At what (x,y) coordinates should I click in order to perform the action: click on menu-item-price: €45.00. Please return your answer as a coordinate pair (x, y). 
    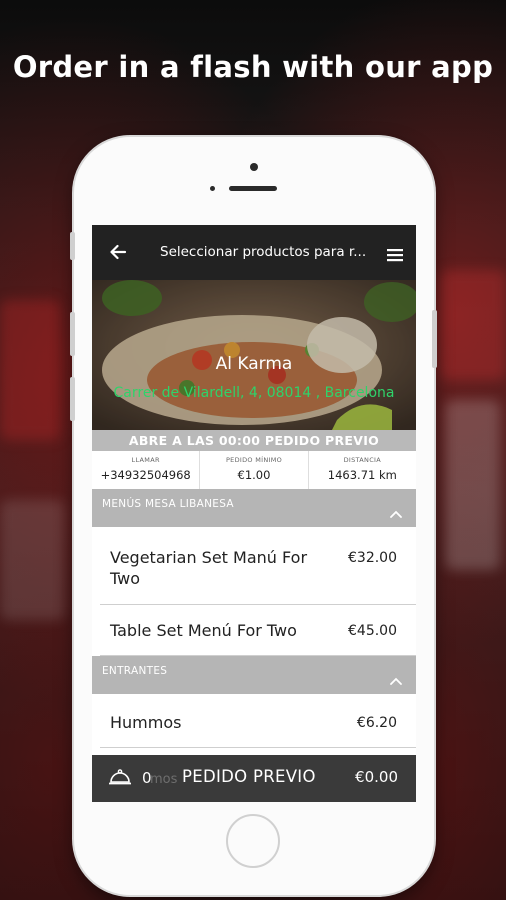
    Looking at the image, I should click on (372, 631).